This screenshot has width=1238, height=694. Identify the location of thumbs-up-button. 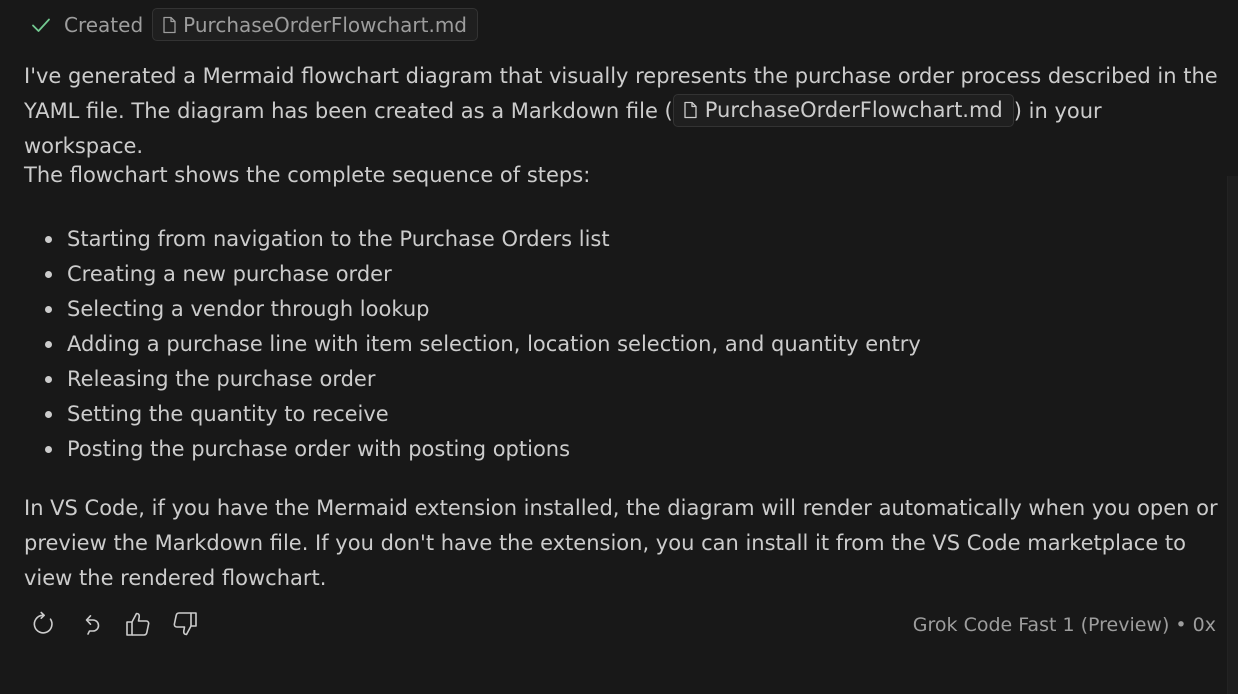
(138, 624).